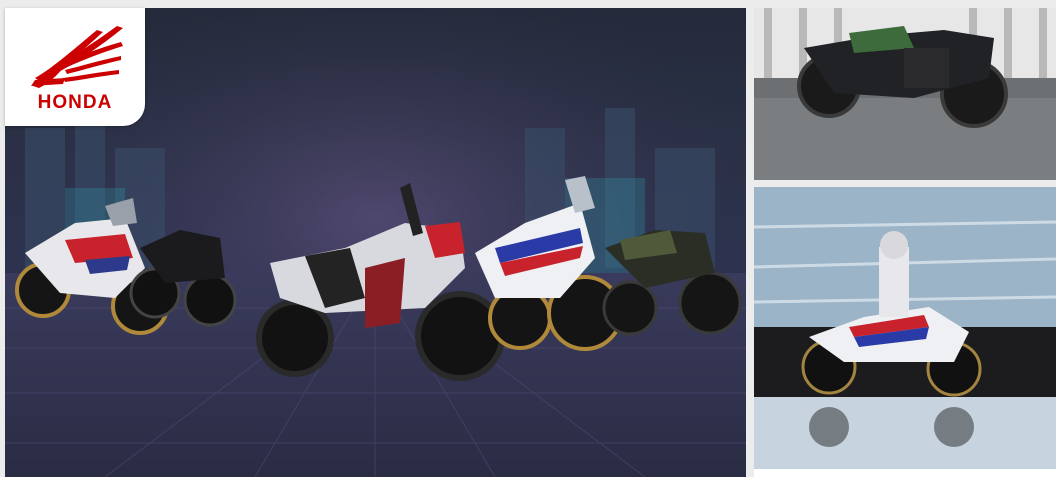 The image size is (1056, 477). Describe the element at coordinates (905, 473) in the screenshot. I see `bottom-strip` at that location.